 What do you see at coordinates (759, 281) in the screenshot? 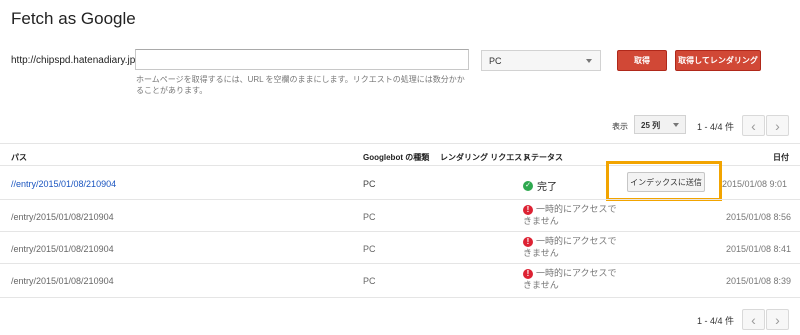
I see `row-date: 2015/01/08 8:39` at bounding box center [759, 281].